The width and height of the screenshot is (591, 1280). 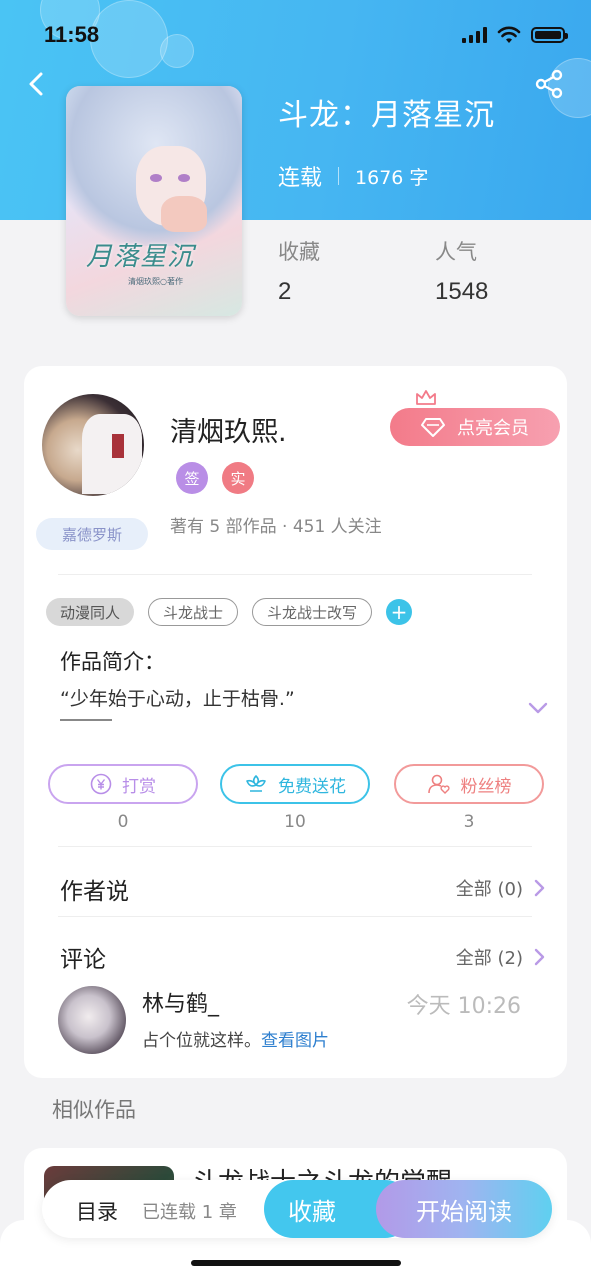 What do you see at coordinates (462, 291) in the screenshot?
I see `stat-value: 1548` at bounding box center [462, 291].